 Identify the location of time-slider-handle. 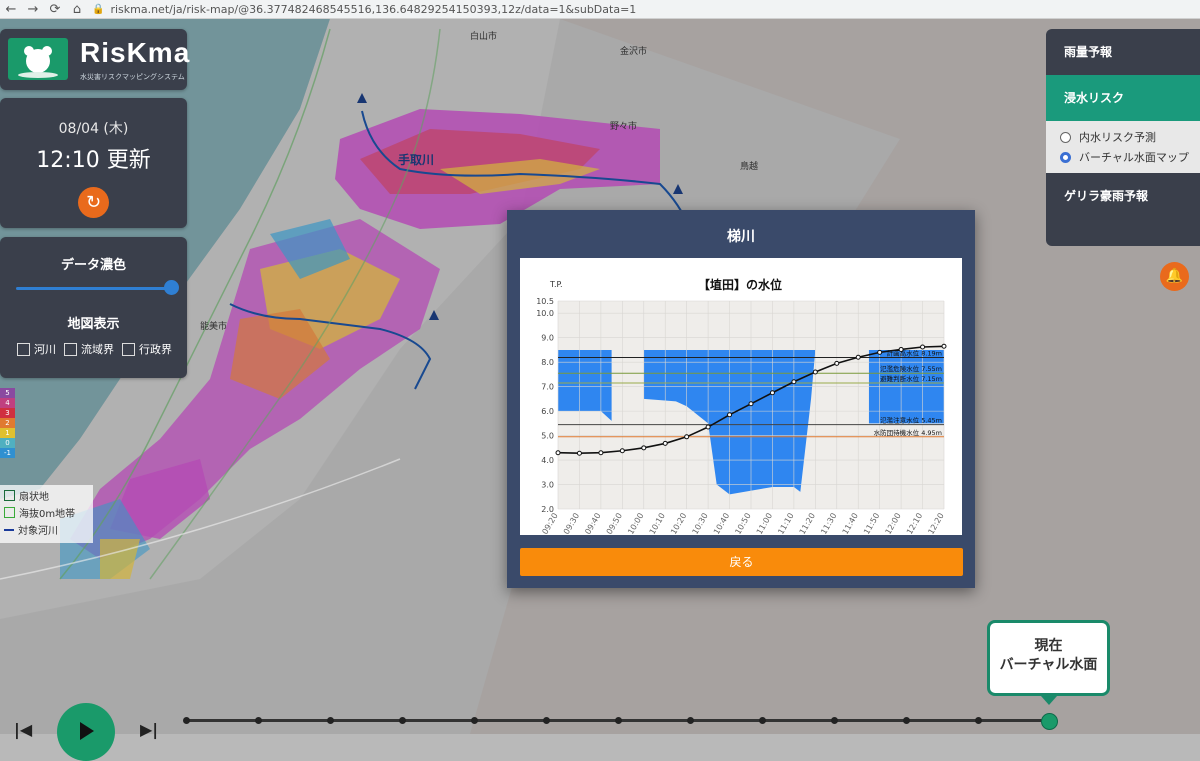
(1049, 721).